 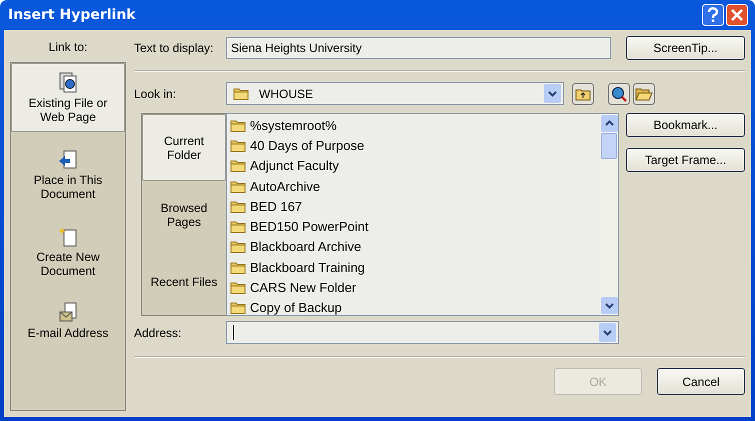 What do you see at coordinates (184, 214) in the screenshot?
I see `view-tab: Browsed Pages` at bounding box center [184, 214].